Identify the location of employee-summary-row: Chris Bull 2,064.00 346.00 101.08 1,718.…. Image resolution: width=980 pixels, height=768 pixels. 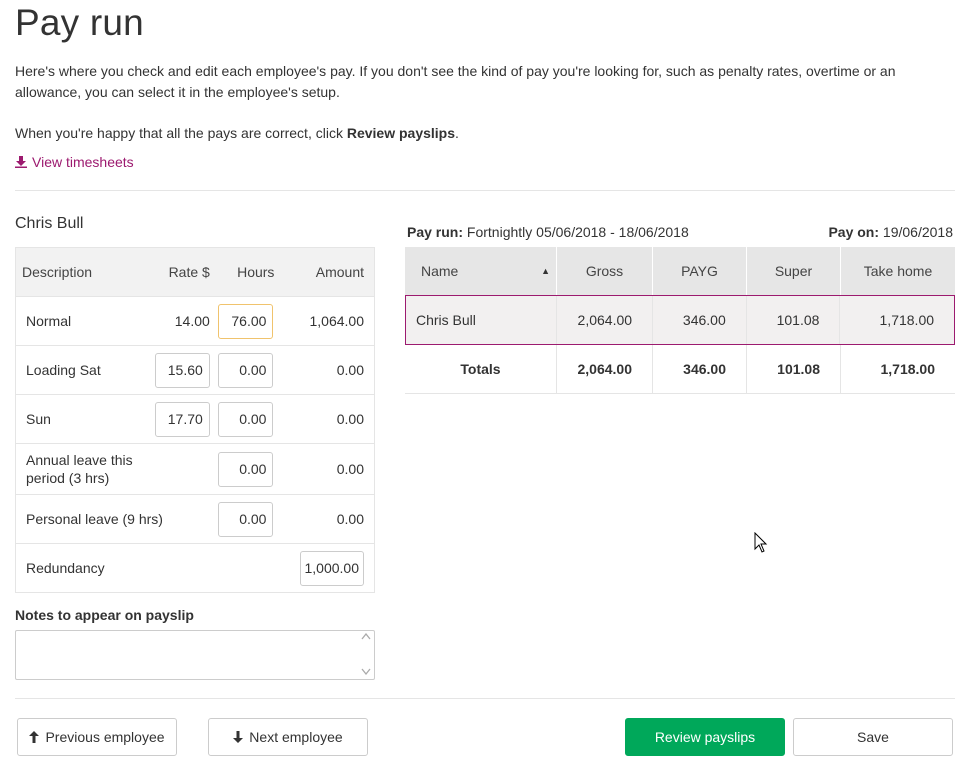
(680, 320).